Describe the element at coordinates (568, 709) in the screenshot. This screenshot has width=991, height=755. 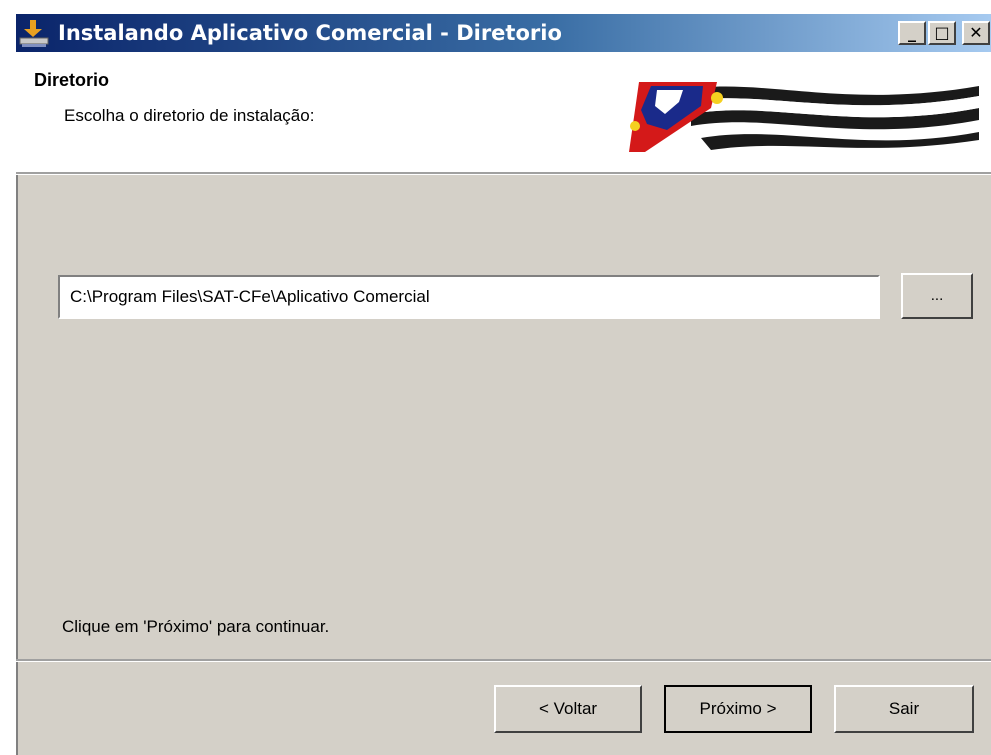
I see `back-button: < Voltar` at that location.